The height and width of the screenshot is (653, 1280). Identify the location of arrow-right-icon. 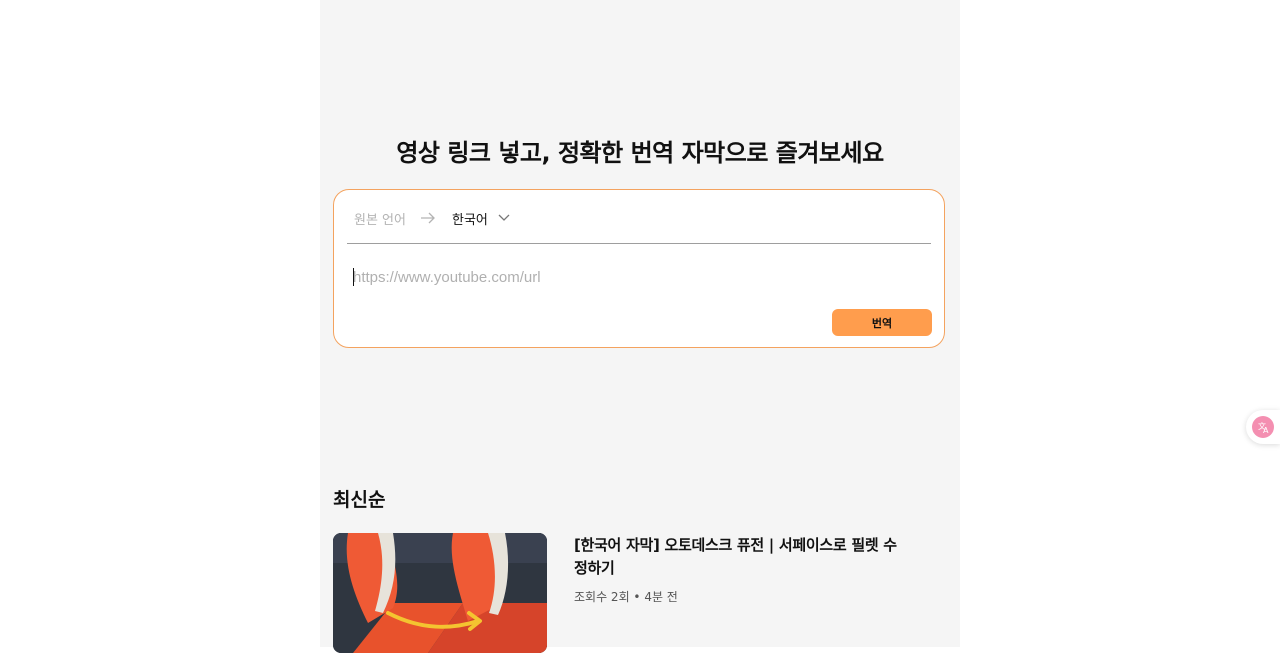
(427, 218).